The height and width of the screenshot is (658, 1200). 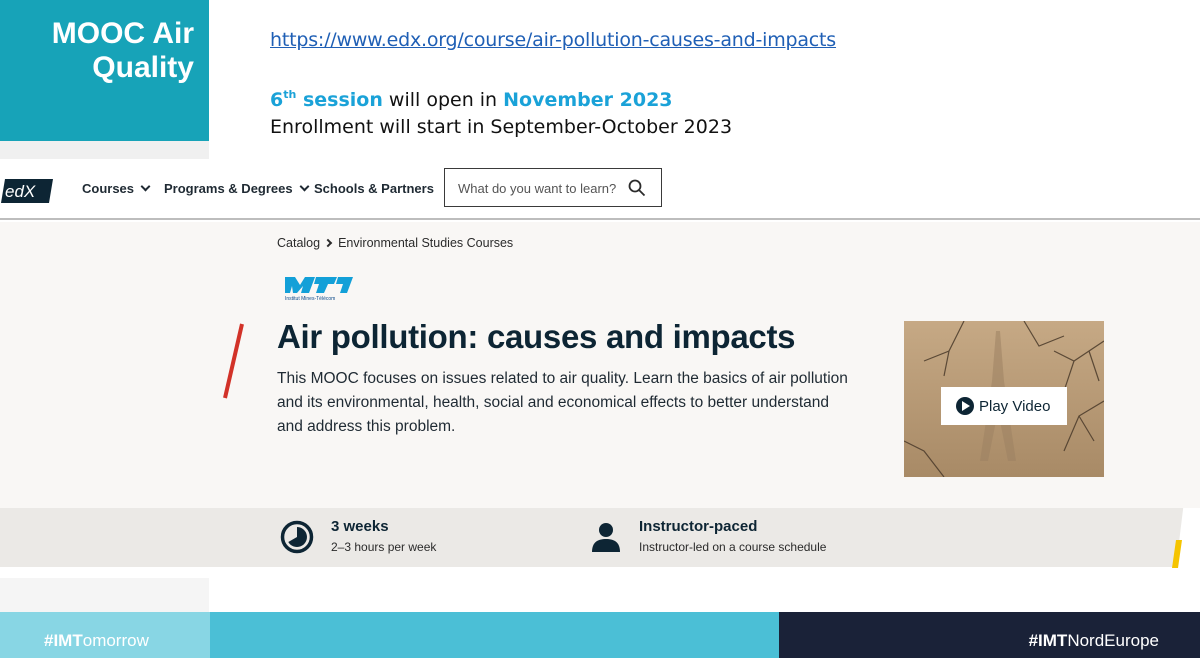 I want to click on nav-programs-degrees: Programs & Degrees, so click(x=237, y=188).